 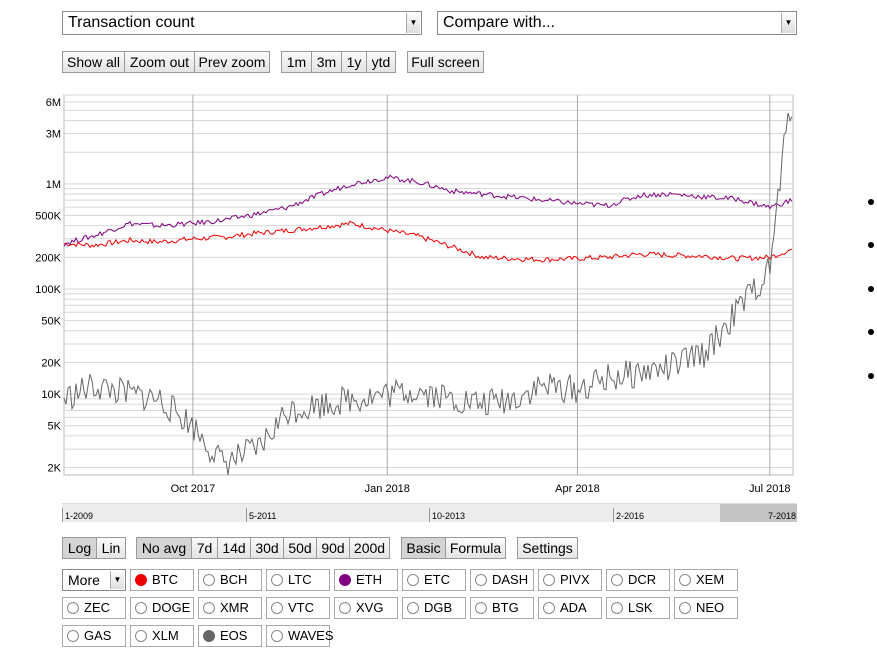 I want to click on coin-toggle-btc: BTC, so click(x=162, y=580).